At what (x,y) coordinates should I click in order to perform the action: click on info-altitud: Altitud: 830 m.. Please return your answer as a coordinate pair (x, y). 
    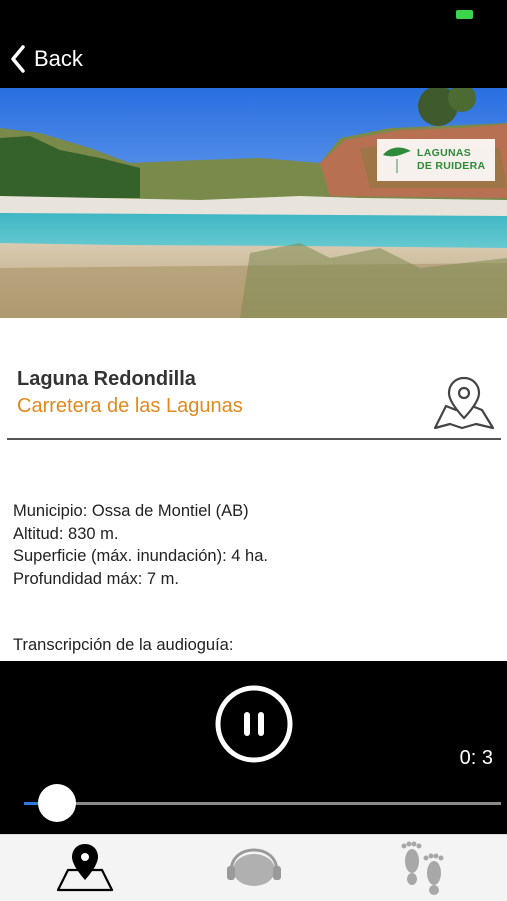
    Looking at the image, I should click on (66, 533).